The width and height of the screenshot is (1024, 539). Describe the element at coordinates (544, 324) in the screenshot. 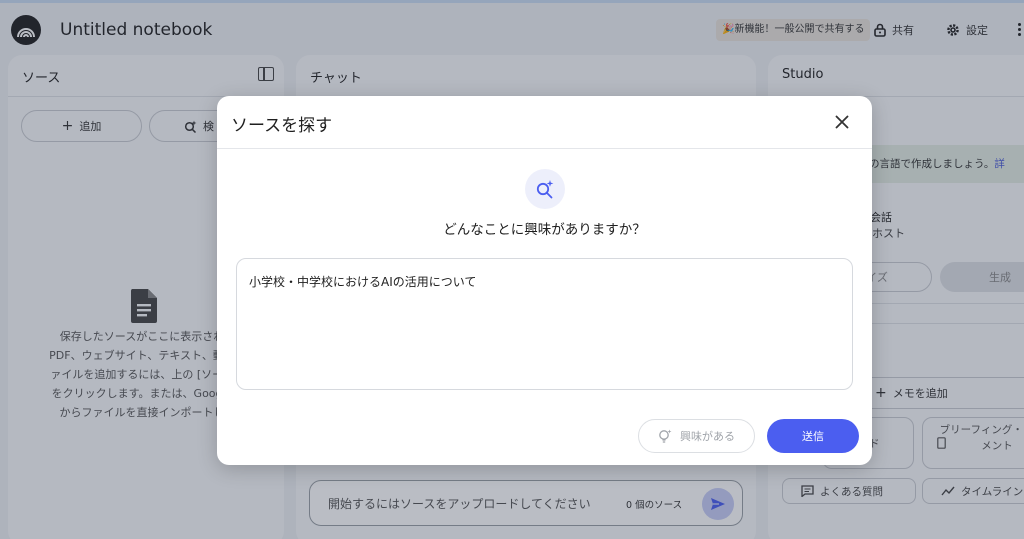

I see `topic-input: 小学校・中学校におけるAIの活用について` at that location.